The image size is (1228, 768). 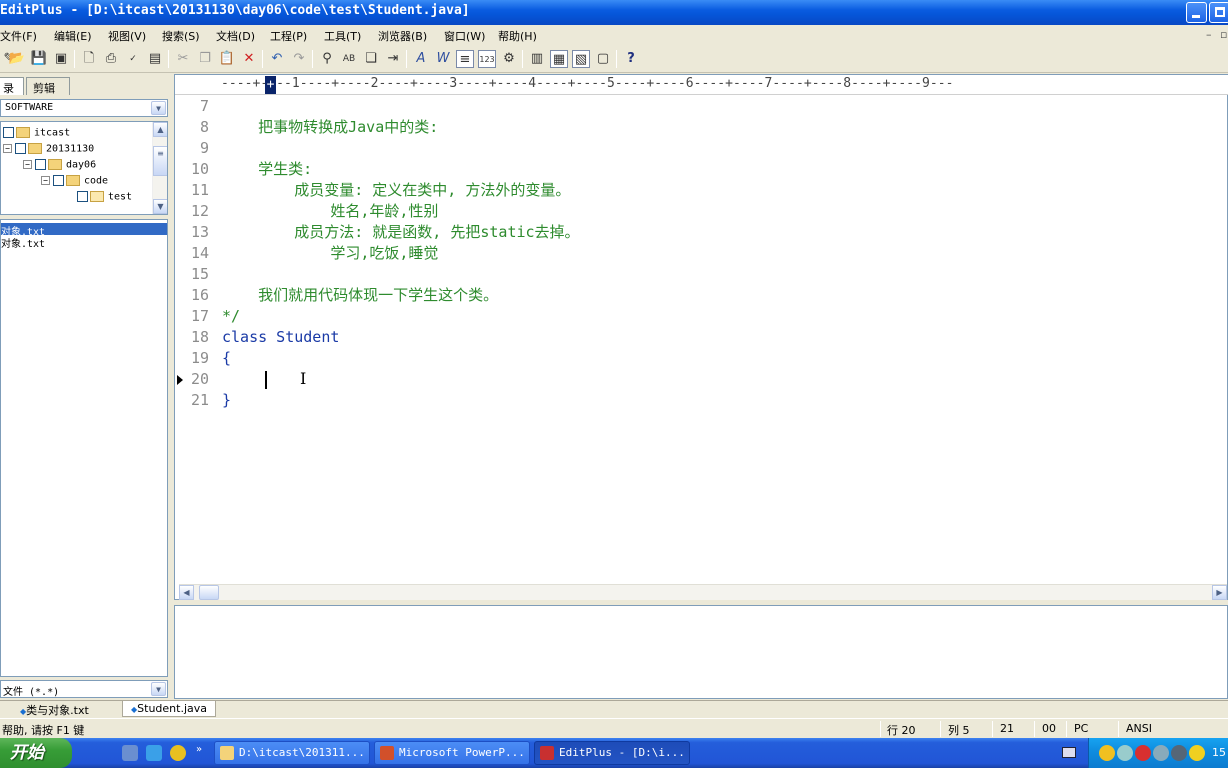 What do you see at coordinates (130, 753) in the screenshot?
I see `show-desktop-icon` at bounding box center [130, 753].